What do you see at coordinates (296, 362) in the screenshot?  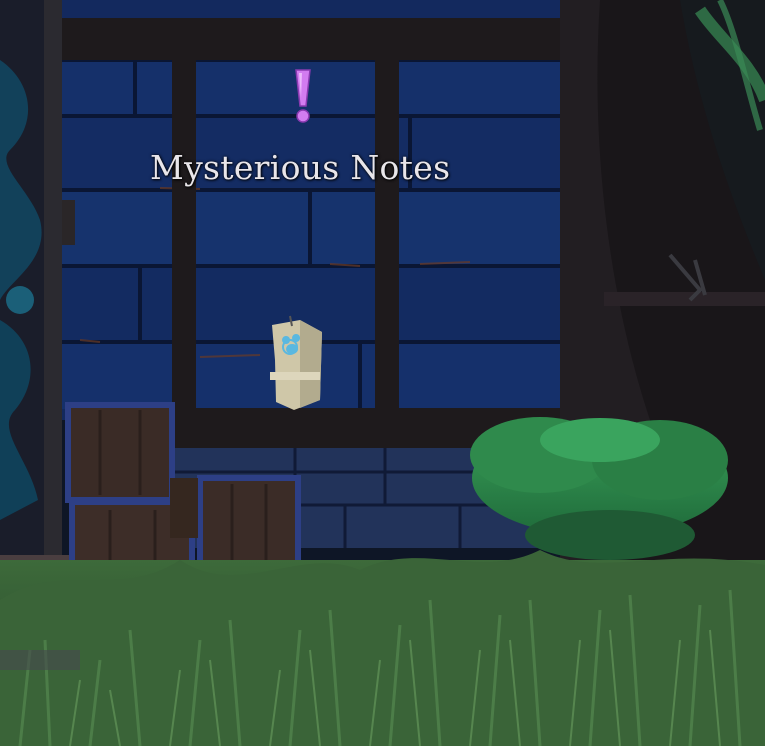 I see `mysterious-note-item` at bounding box center [296, 362].